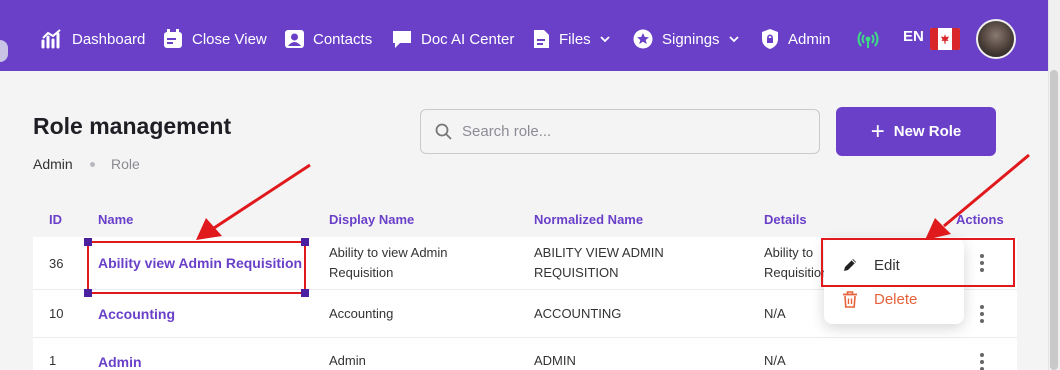 The image size is (1060, 370). Describe the element at coordinates (1054, 220) in the screenshot. I see `scrollbar-thumb` at that location.